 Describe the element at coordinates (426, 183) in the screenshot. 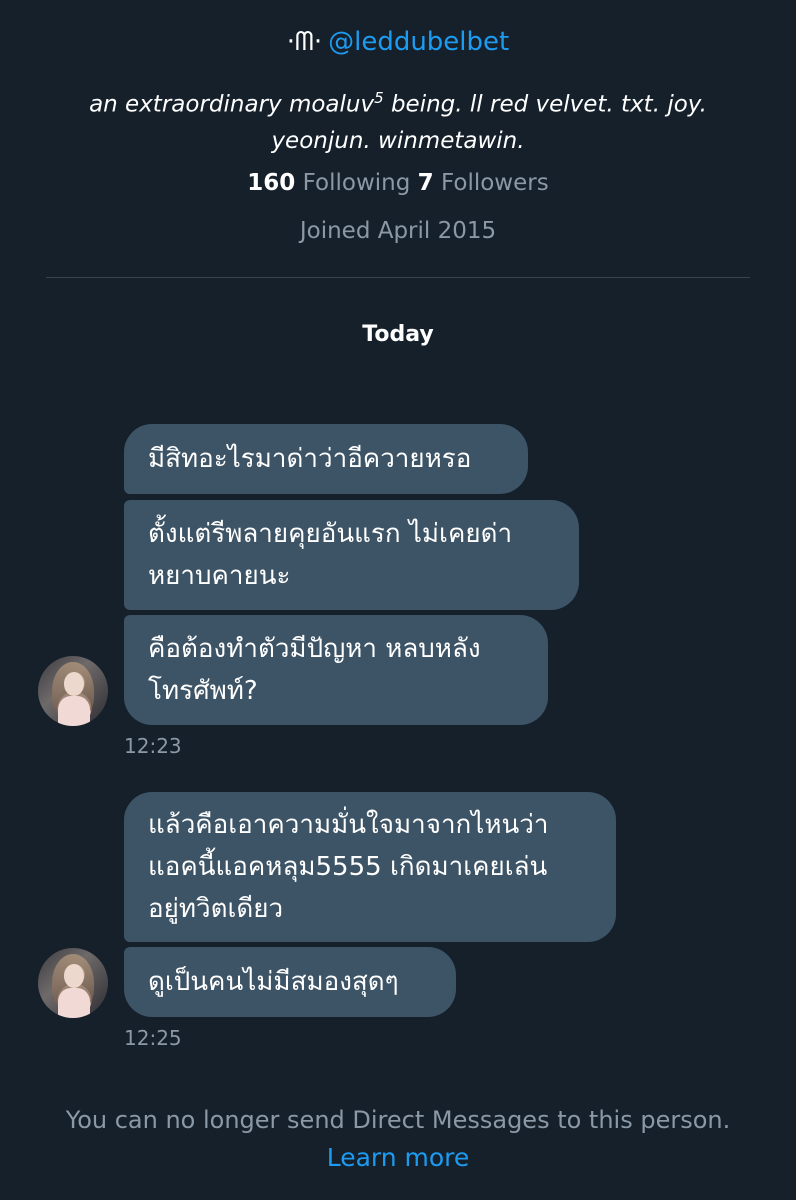

I see `followers-count: 7` at that location.